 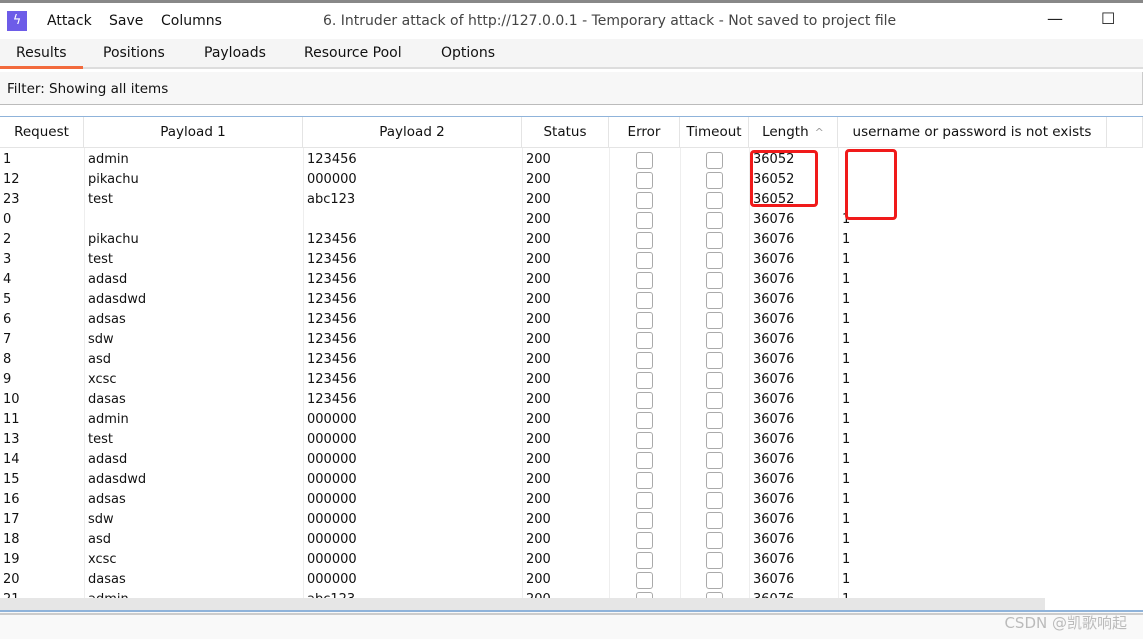 What do you see at coordinates (565, 132) in the screenshot?
I see `column-header-status: Status` at bounding box center [565, 132].